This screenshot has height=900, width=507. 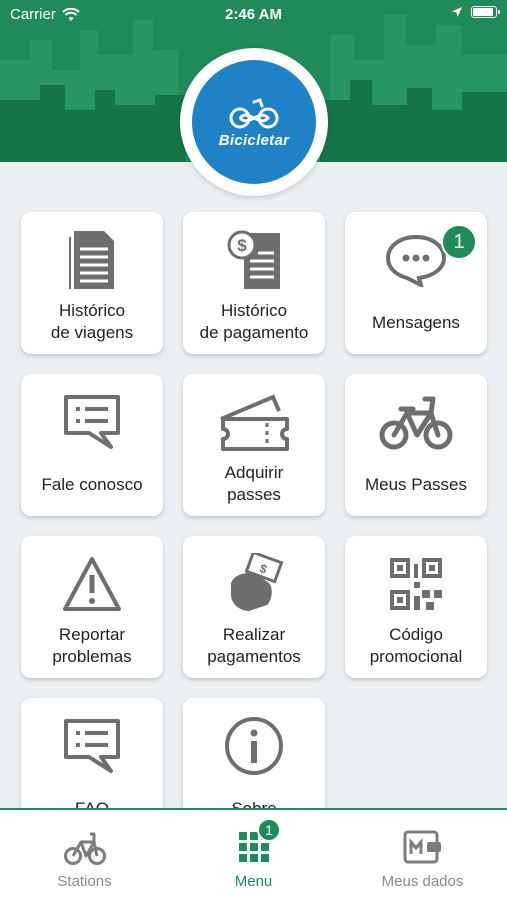 I want to click on cash-hand-icon: $, so click(x=254, y=584).